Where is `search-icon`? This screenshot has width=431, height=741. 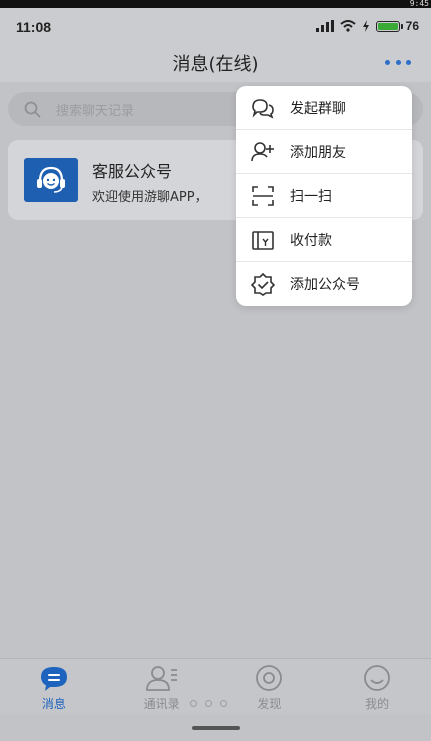
search-icon is located at coordinates (32, 109).